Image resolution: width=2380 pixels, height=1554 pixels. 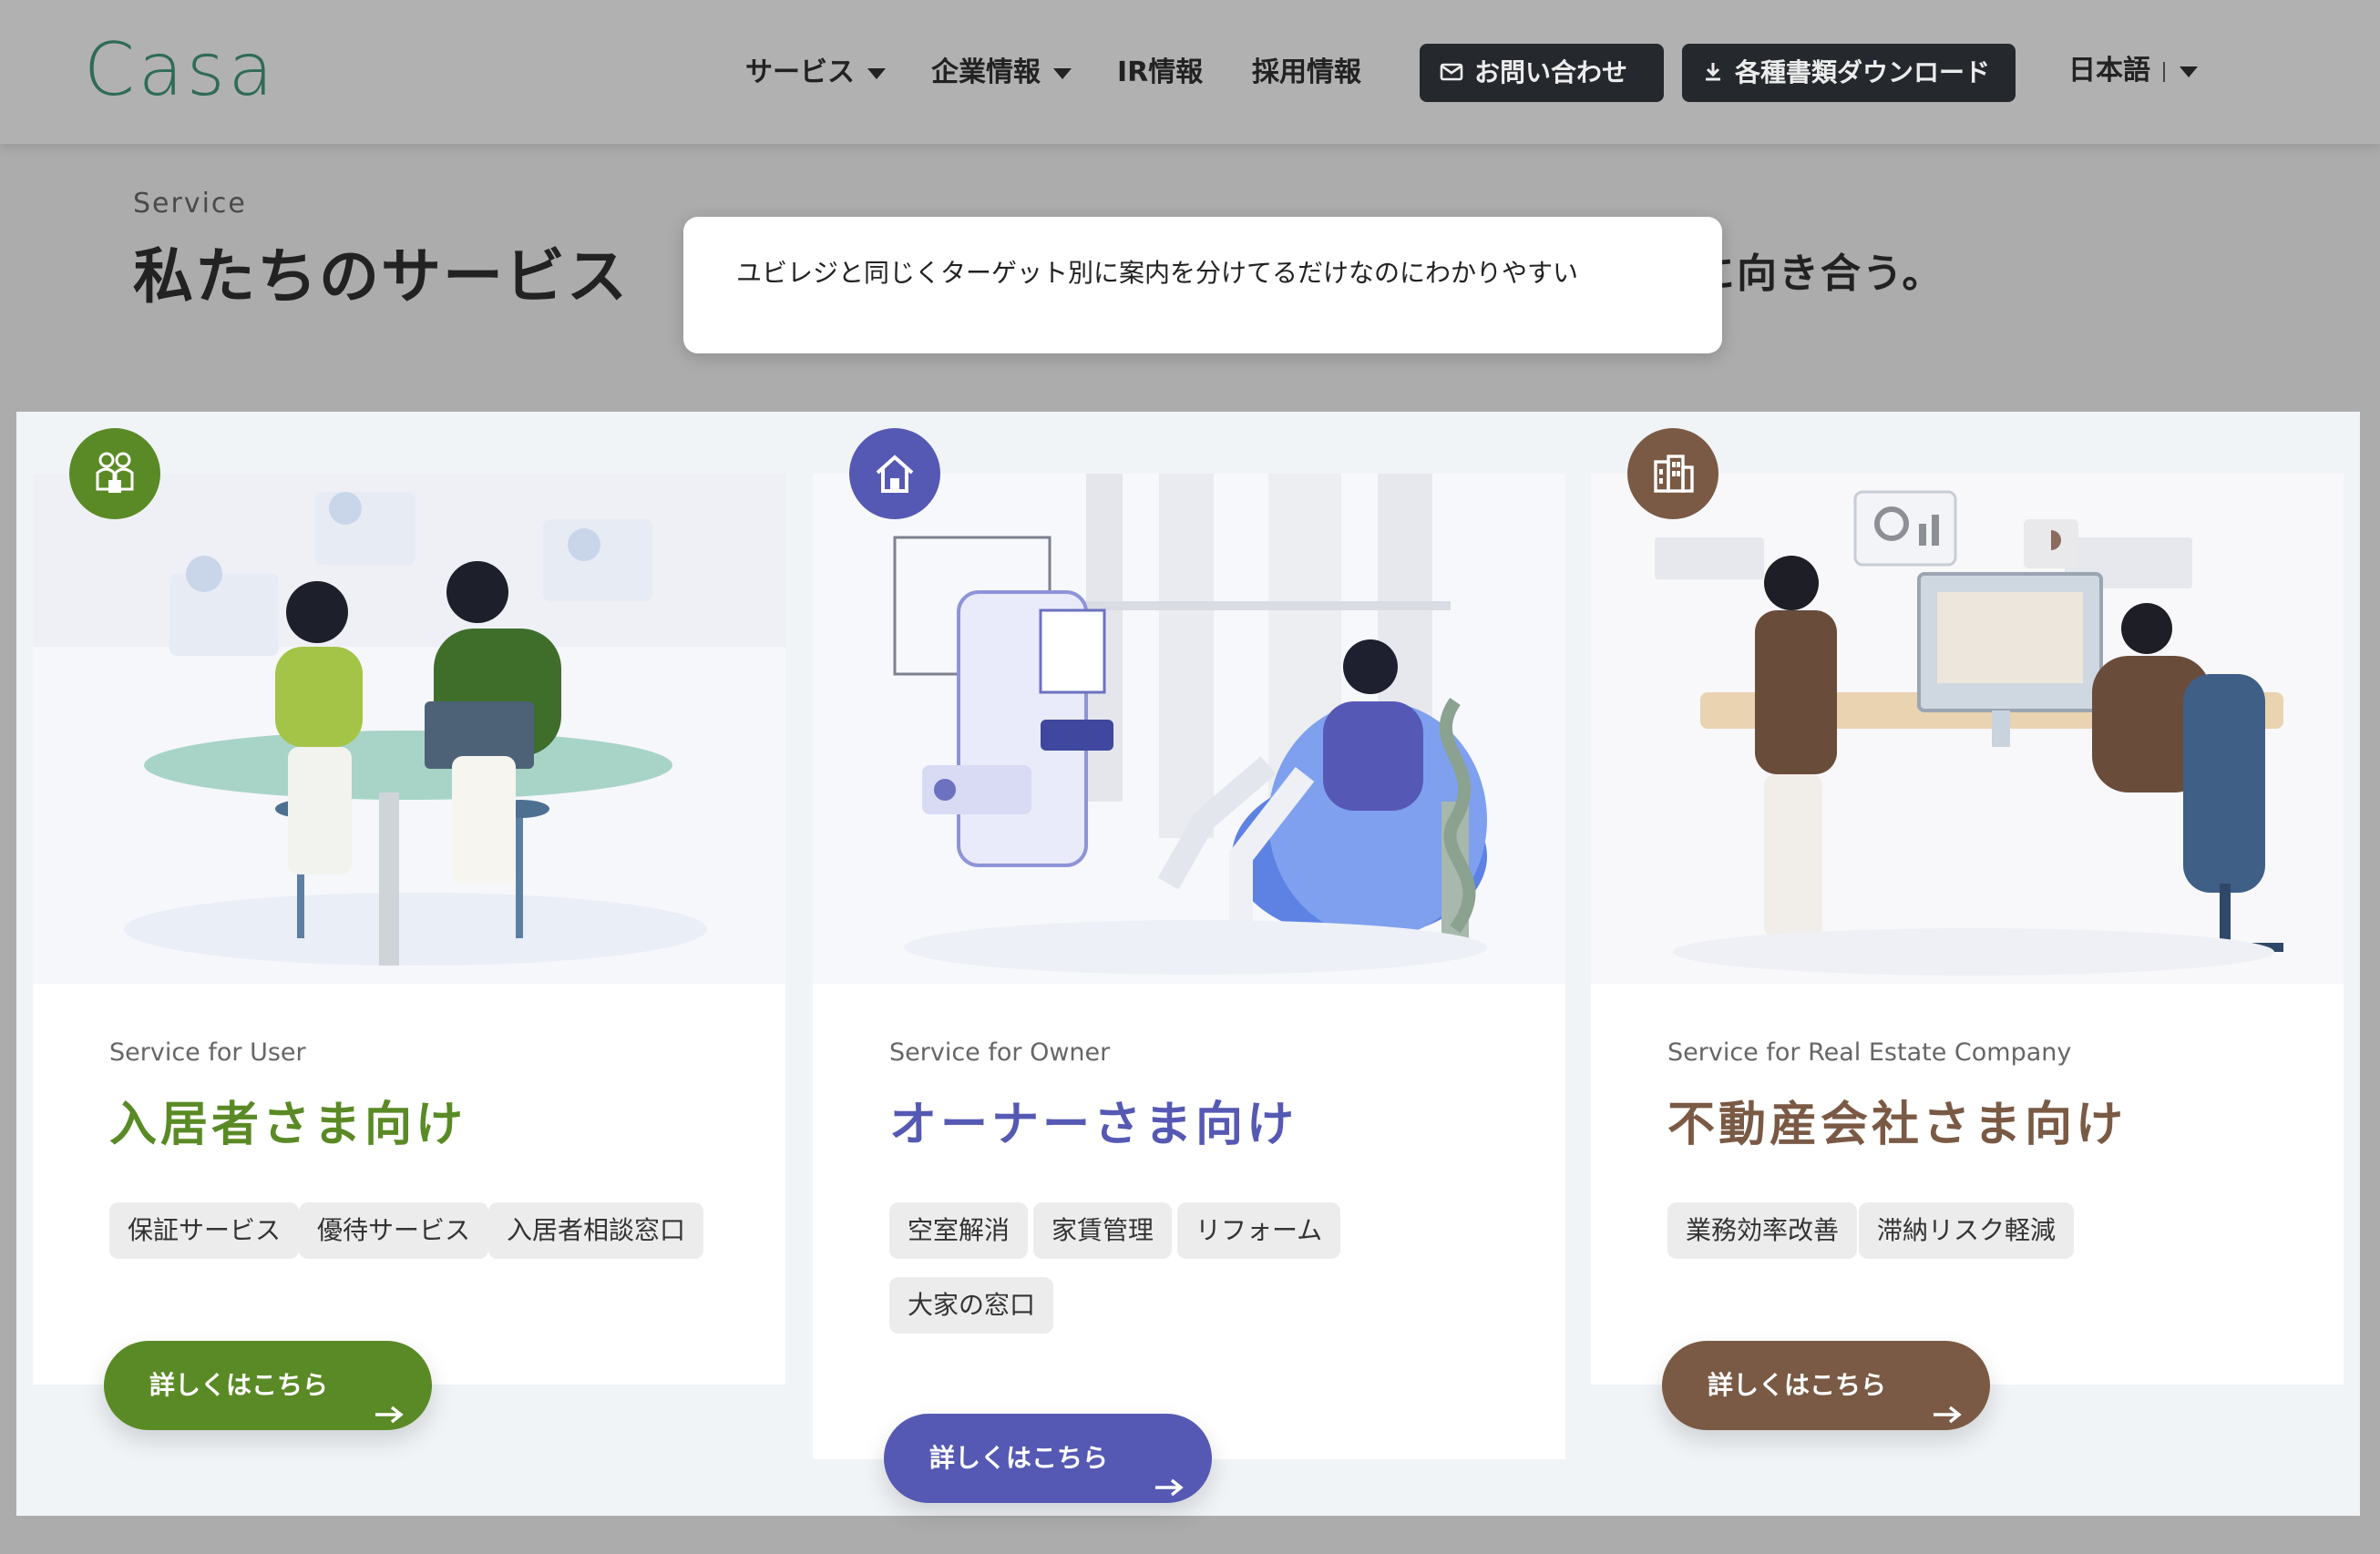 I want to click on chevron-down-icon, so click(x=2189, y=71).